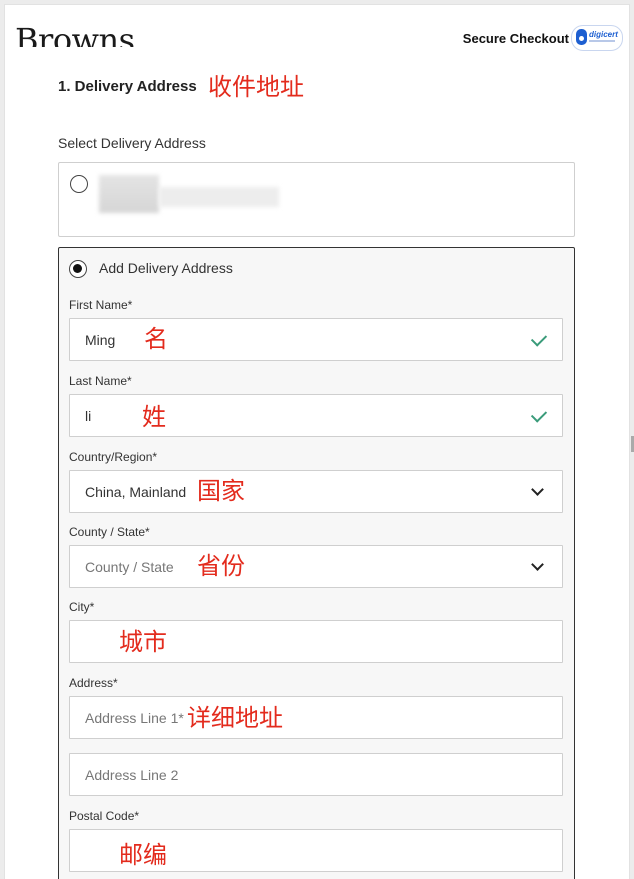 Image resolution: width=634 pixels, height=879 pixels. I want to click on annotation-country: 国家, so click(221, 491).